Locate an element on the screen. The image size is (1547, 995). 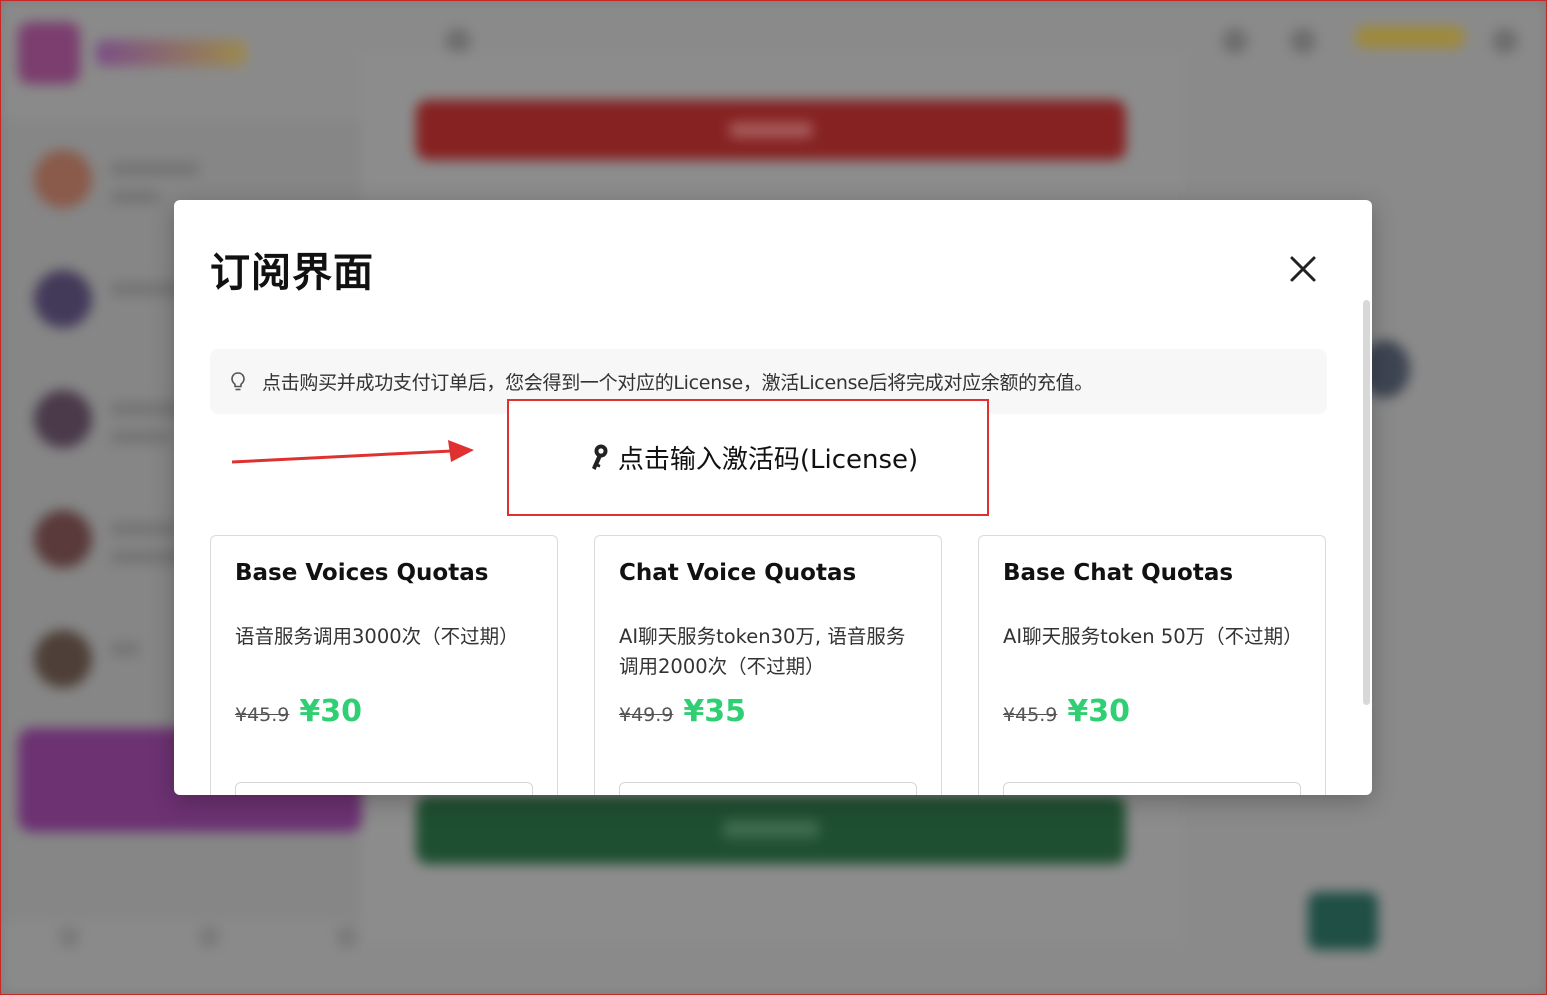
settings-icon is located at coordinates (1235, 41).